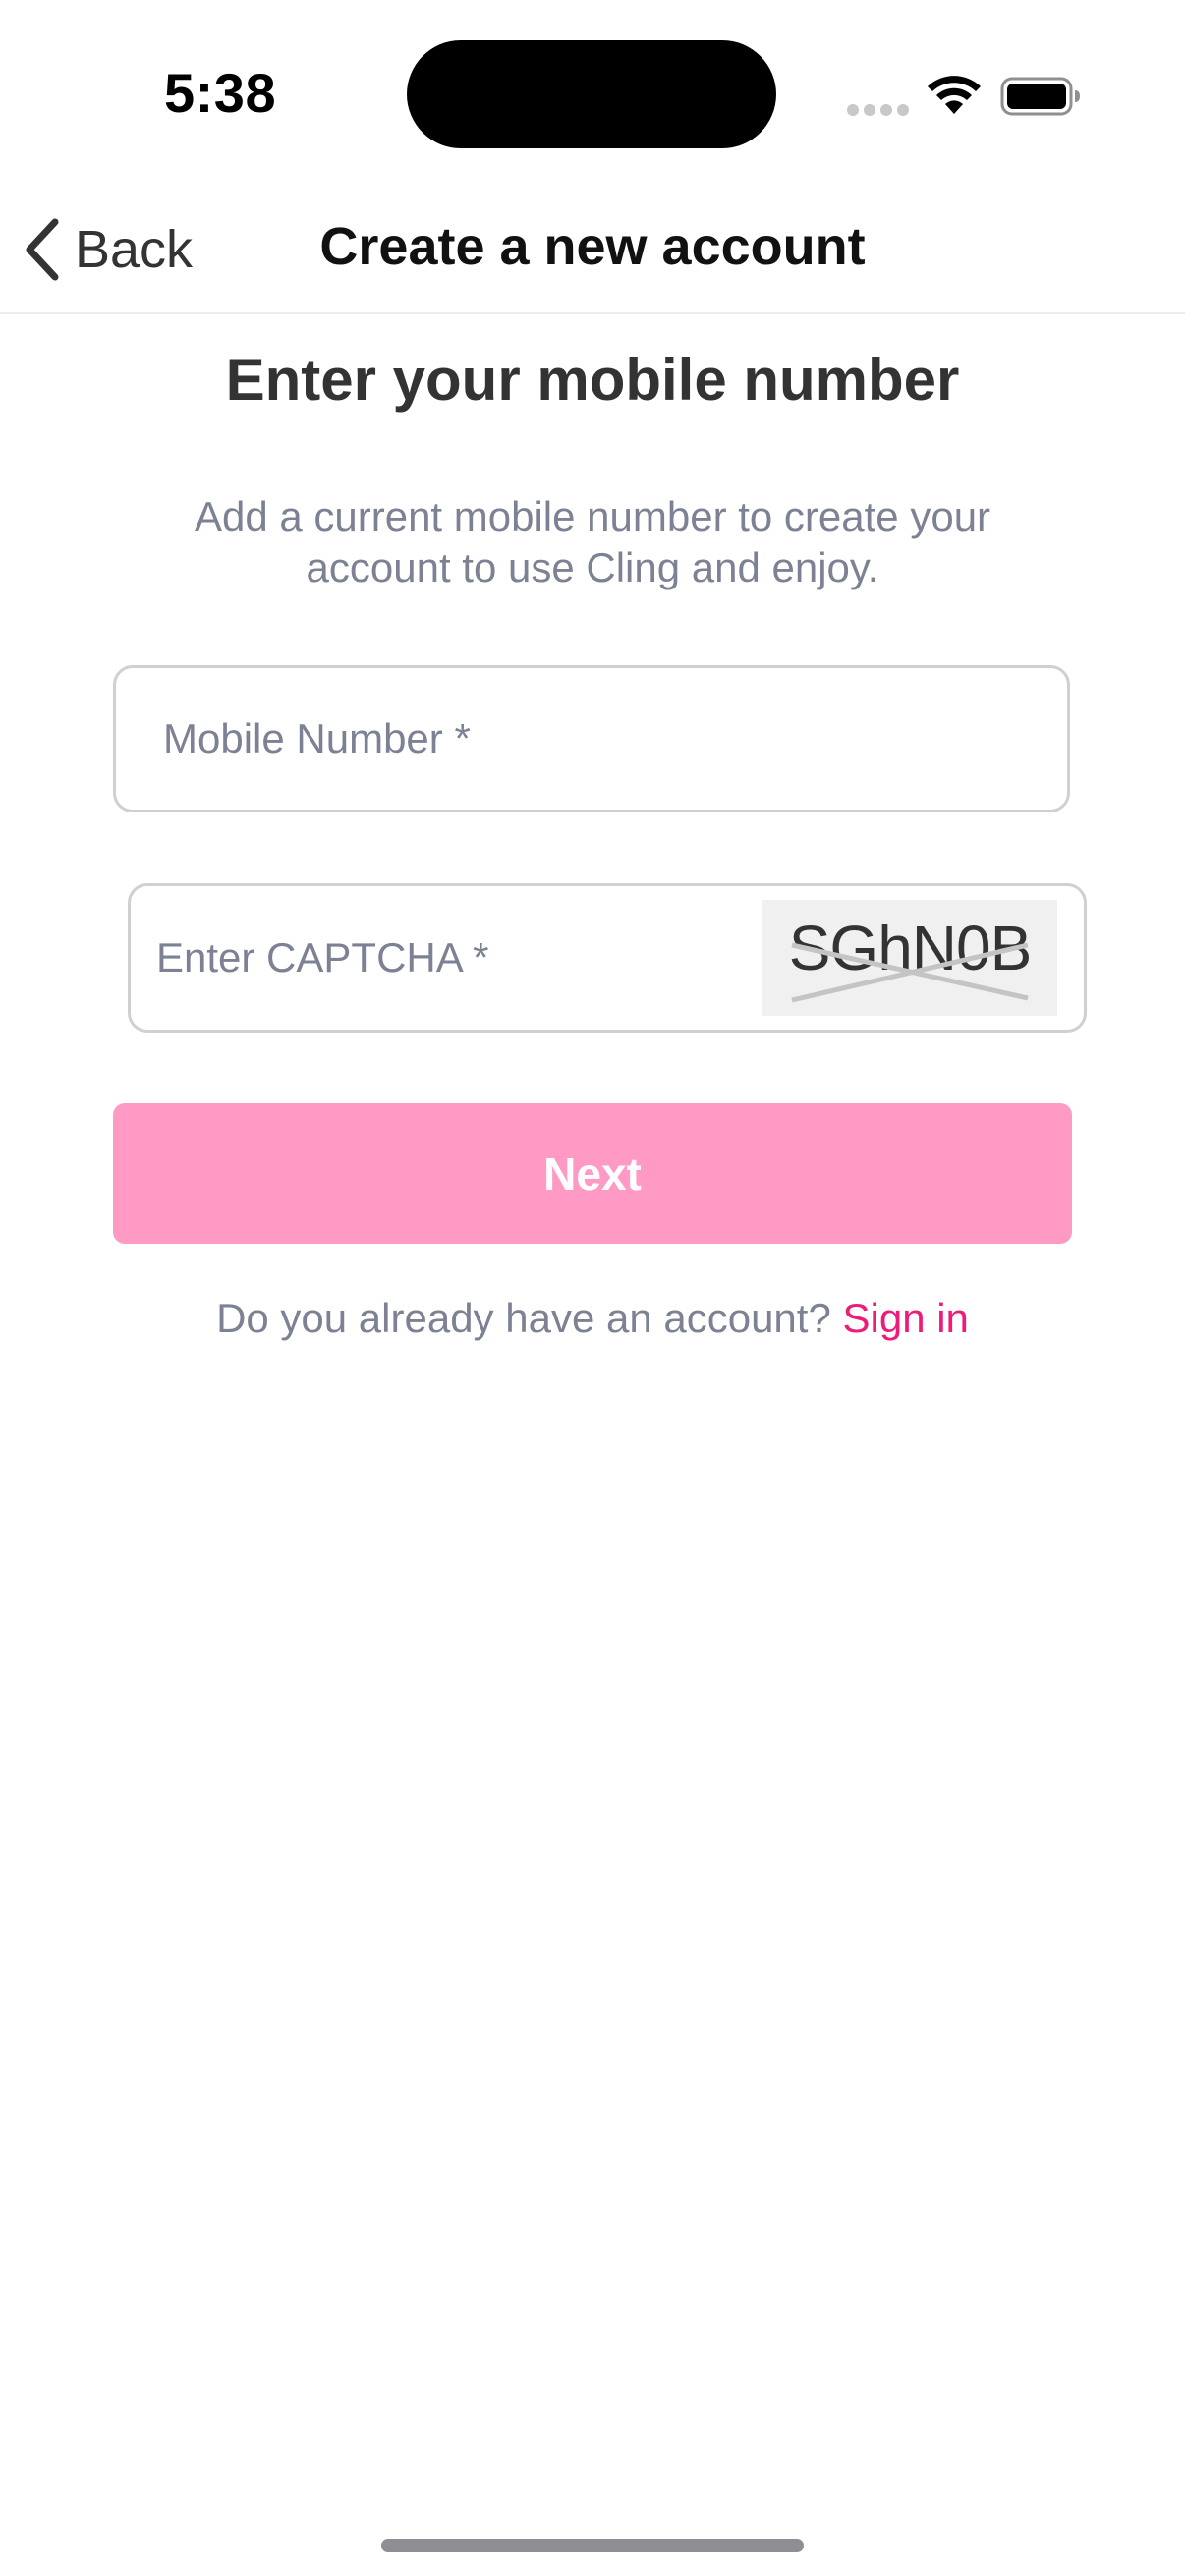 This screenshot has height=2576, width=1185. Describe the element at coordinates (592, 2545) in the screenshot. I see `home-indicator` at that location.